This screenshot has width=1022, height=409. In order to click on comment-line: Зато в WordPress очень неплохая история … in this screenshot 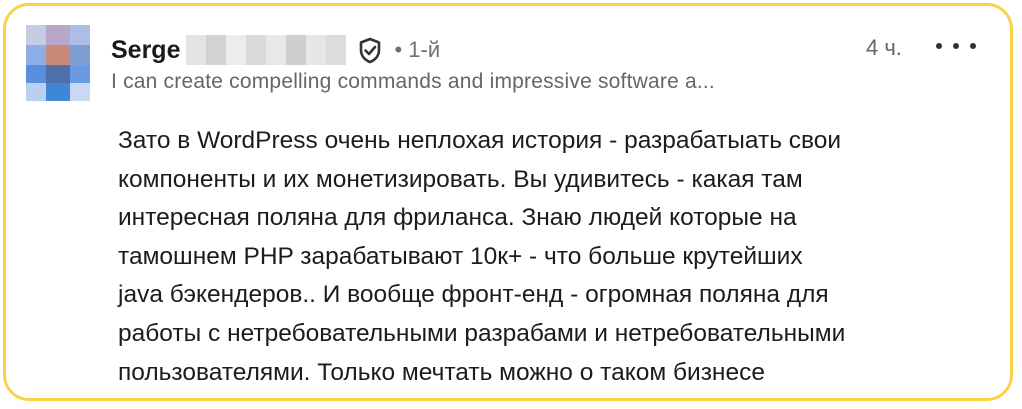, I will do `click(480, 140)`.